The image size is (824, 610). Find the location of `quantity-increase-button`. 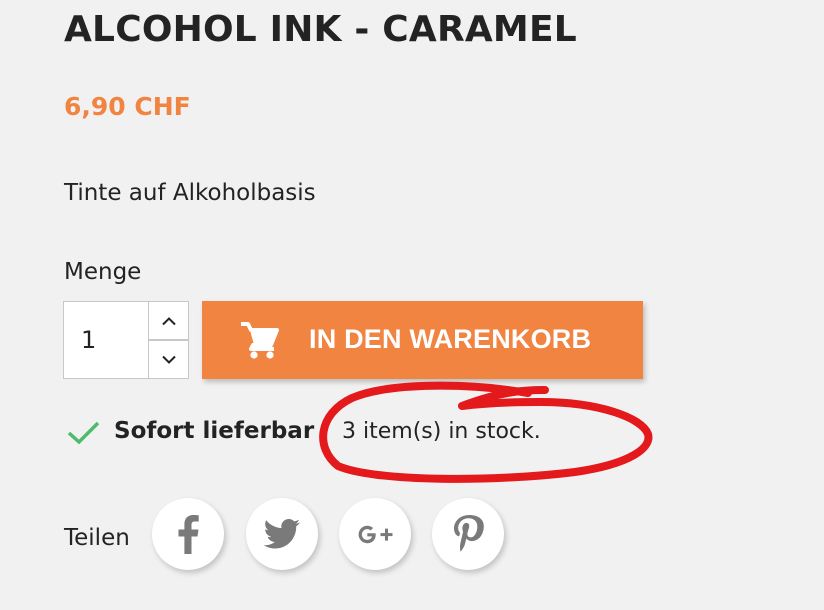

quantity-increase-button is located at coordinates (168, 320).